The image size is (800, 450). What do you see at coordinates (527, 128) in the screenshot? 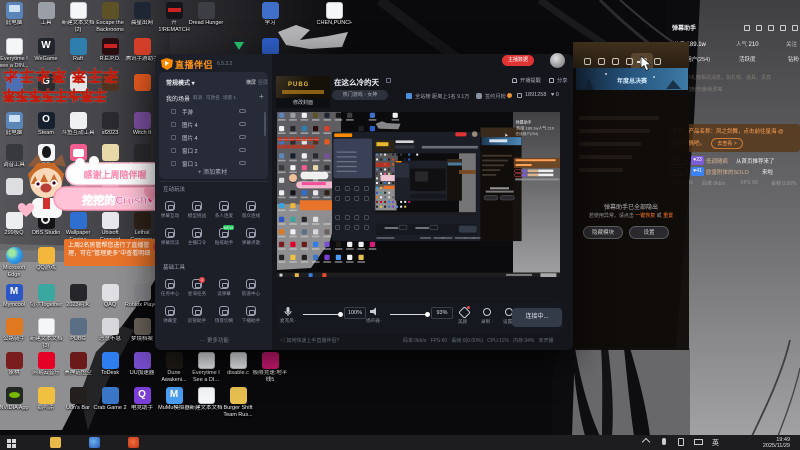
I see `svg-text: 热度 189.1w` at bounding box center [527, 128].